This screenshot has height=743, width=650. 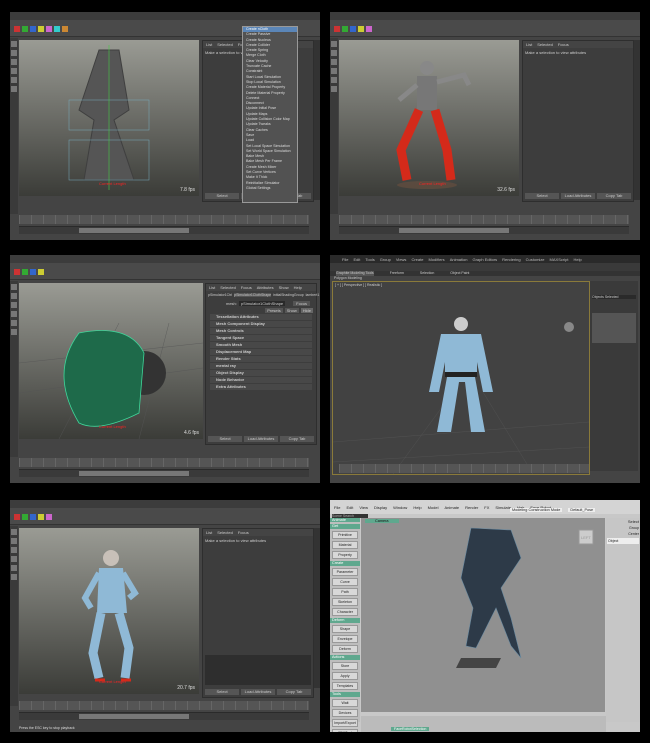 What do you see at coordinates (614, 297) in the screenshot?
I see `object-name-field: Objects Selected` at bounding box center [614, 297].